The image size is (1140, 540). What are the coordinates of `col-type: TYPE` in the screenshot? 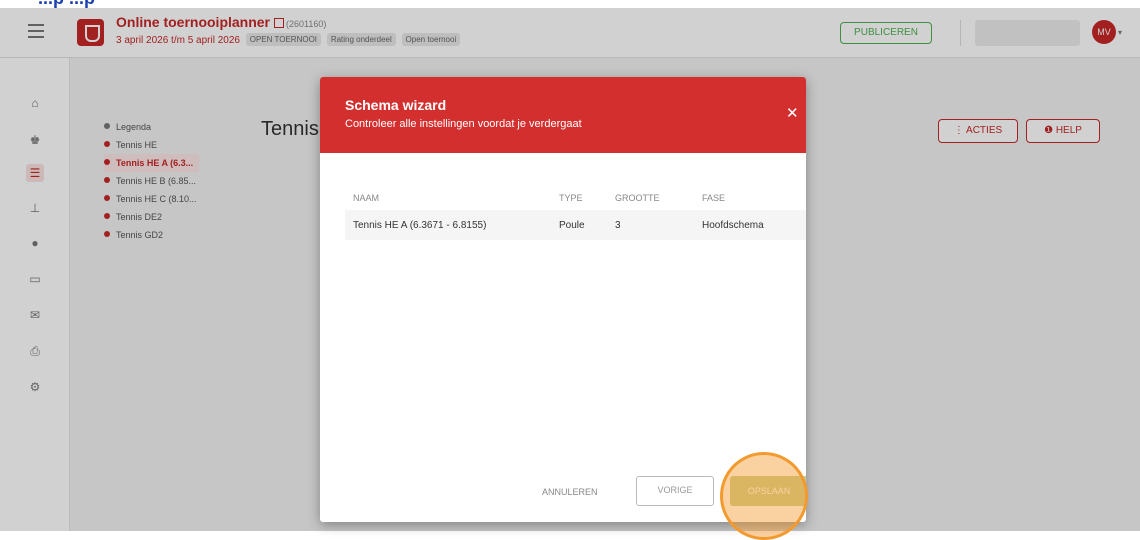 It's located at (571, 198).